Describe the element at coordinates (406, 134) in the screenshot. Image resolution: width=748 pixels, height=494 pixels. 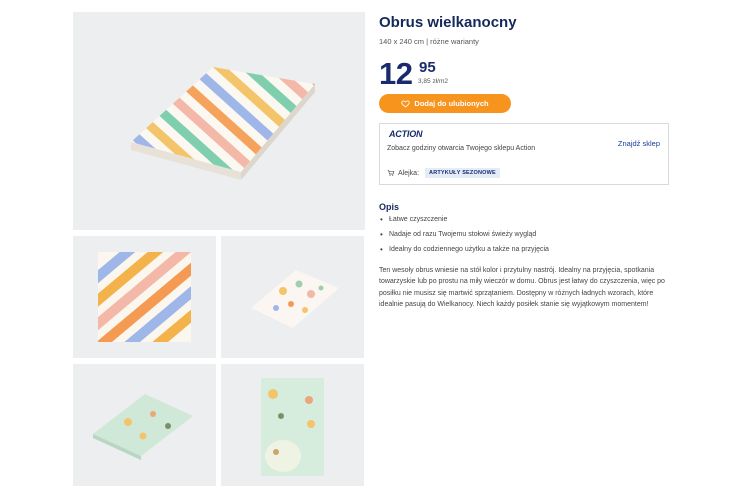
I see `action-logo: ACTION` at that location.